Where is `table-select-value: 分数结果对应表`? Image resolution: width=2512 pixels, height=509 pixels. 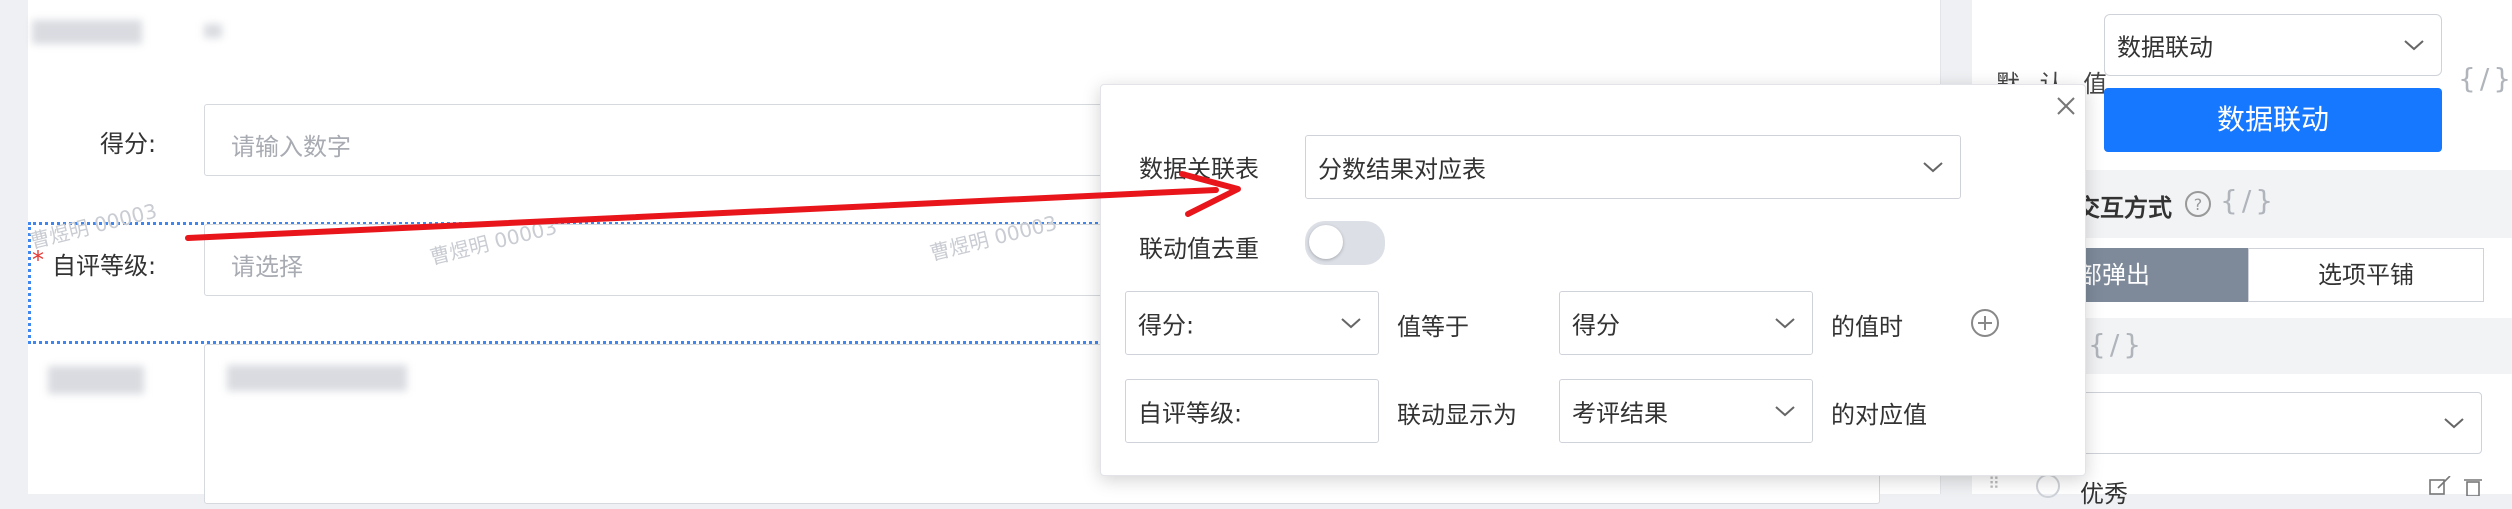
table-select-value: 分数结果对应表 is located at coordinates (1402, 169).